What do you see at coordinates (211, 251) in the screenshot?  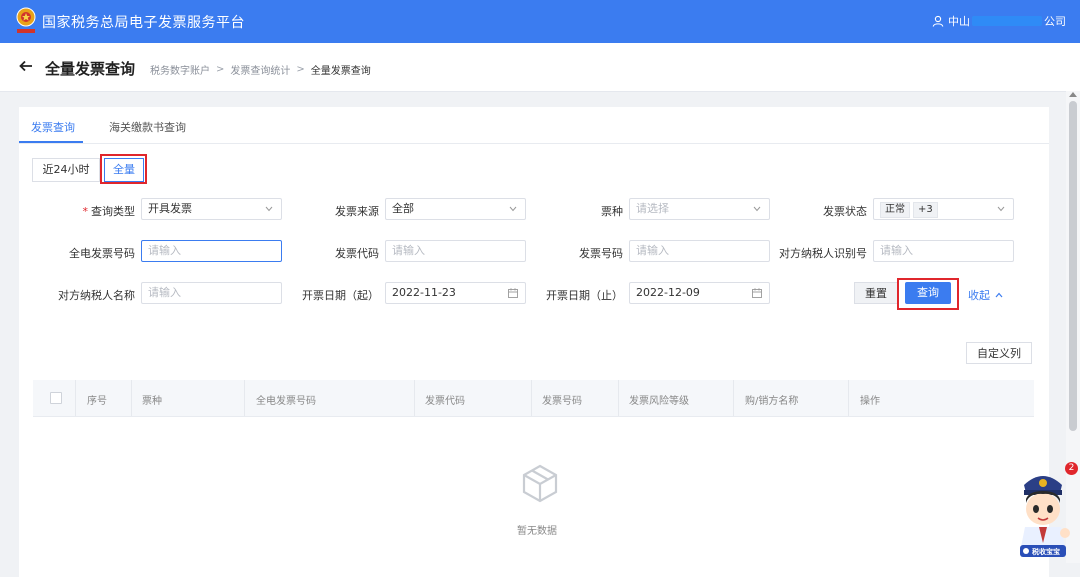 I see `all-elec-no-input: 请输入` at bounding box center [211, 251].